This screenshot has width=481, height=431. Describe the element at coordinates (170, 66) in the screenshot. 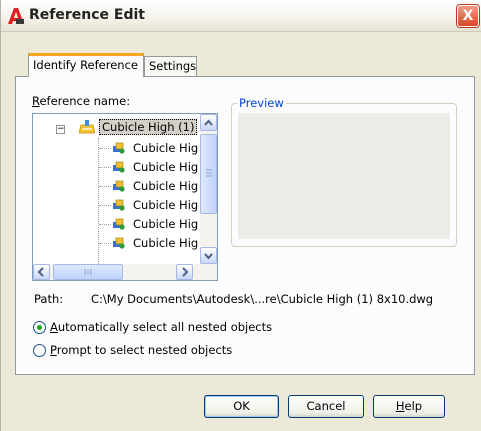

I see `tab-settings: Settings` at that location.